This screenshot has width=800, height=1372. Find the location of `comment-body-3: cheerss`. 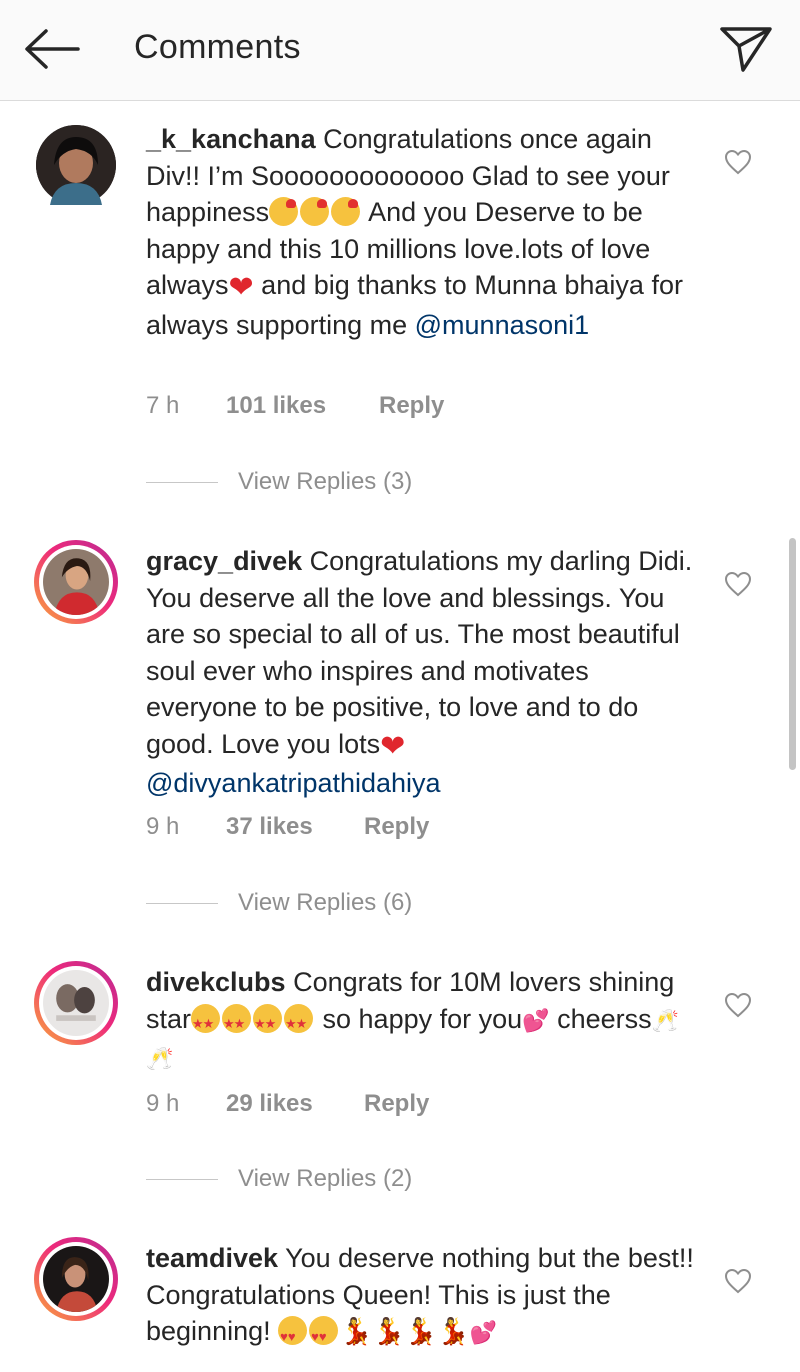

comment-body-3: cheerss is located at coordinates (600, 1018).